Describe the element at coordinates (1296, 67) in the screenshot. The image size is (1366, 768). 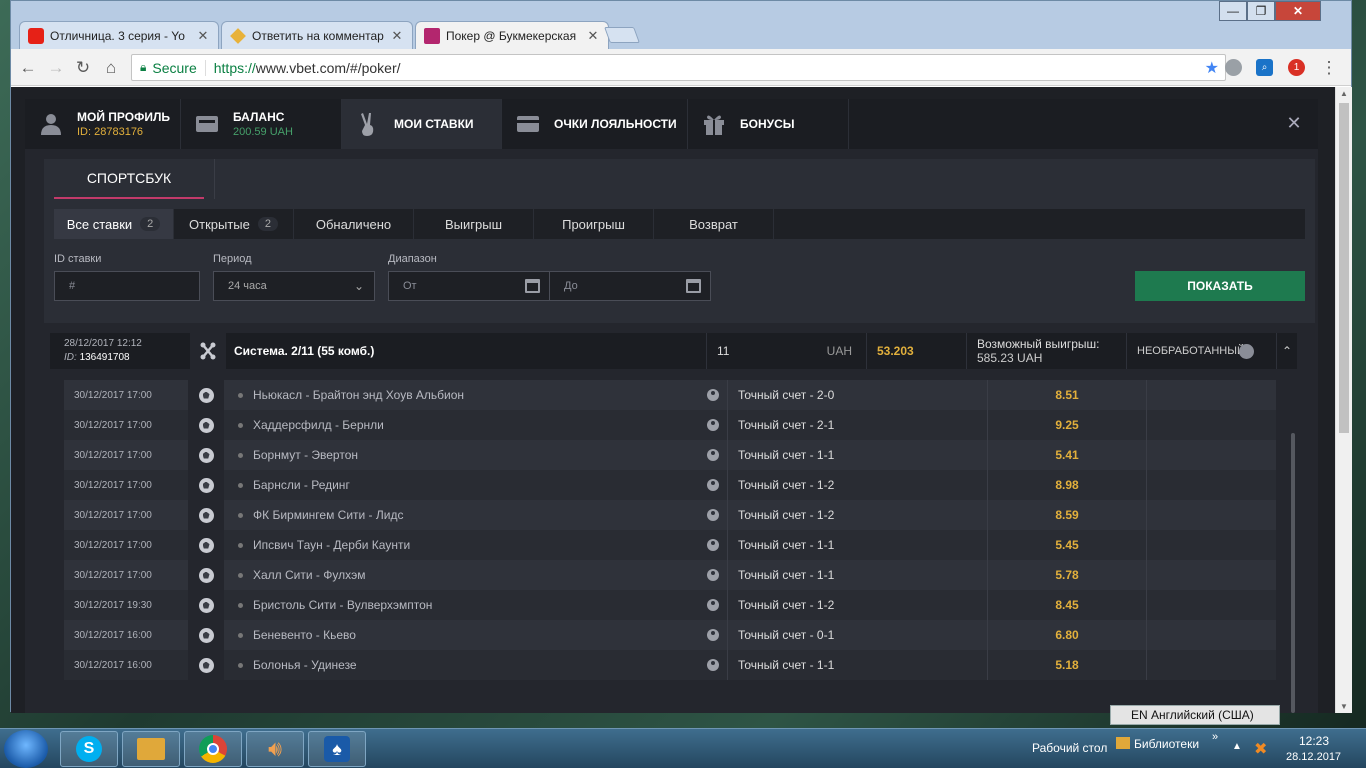
I see `adblock-extension-icon: 1` at that location.